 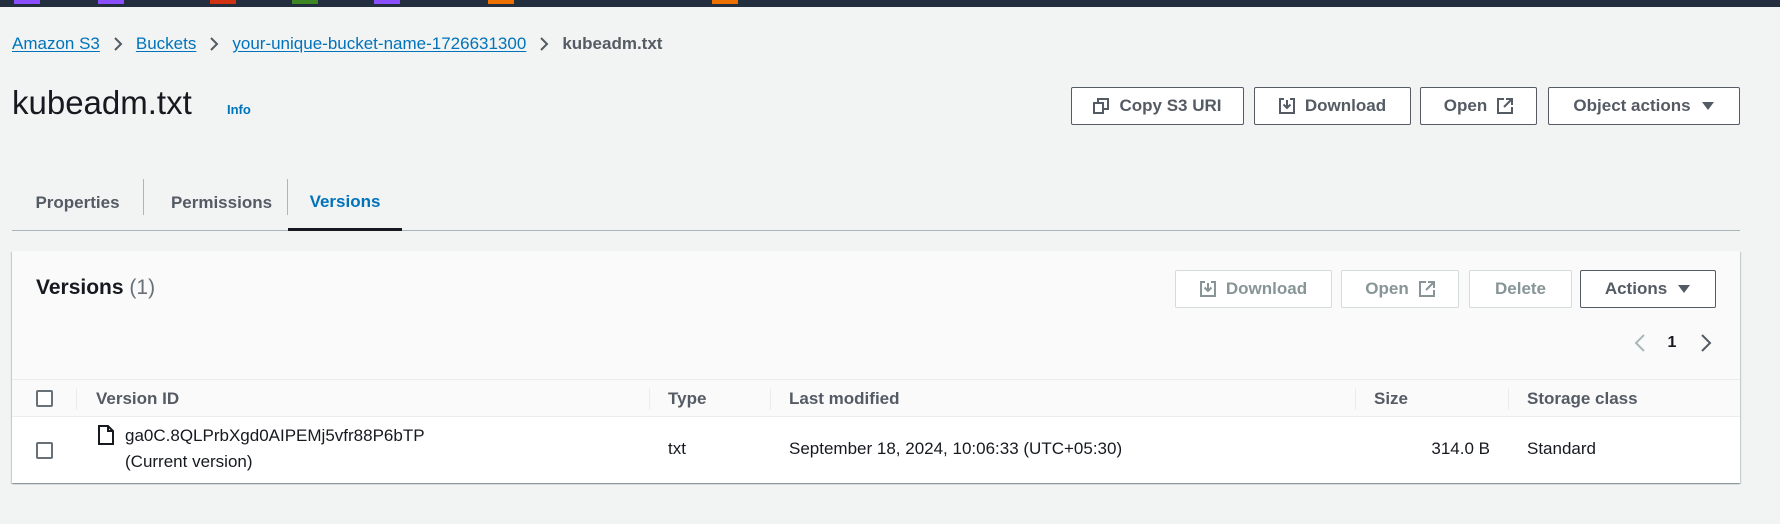 I want to click on breadcrumb-current: kubeadm.txt, so click(x=612, y=43).